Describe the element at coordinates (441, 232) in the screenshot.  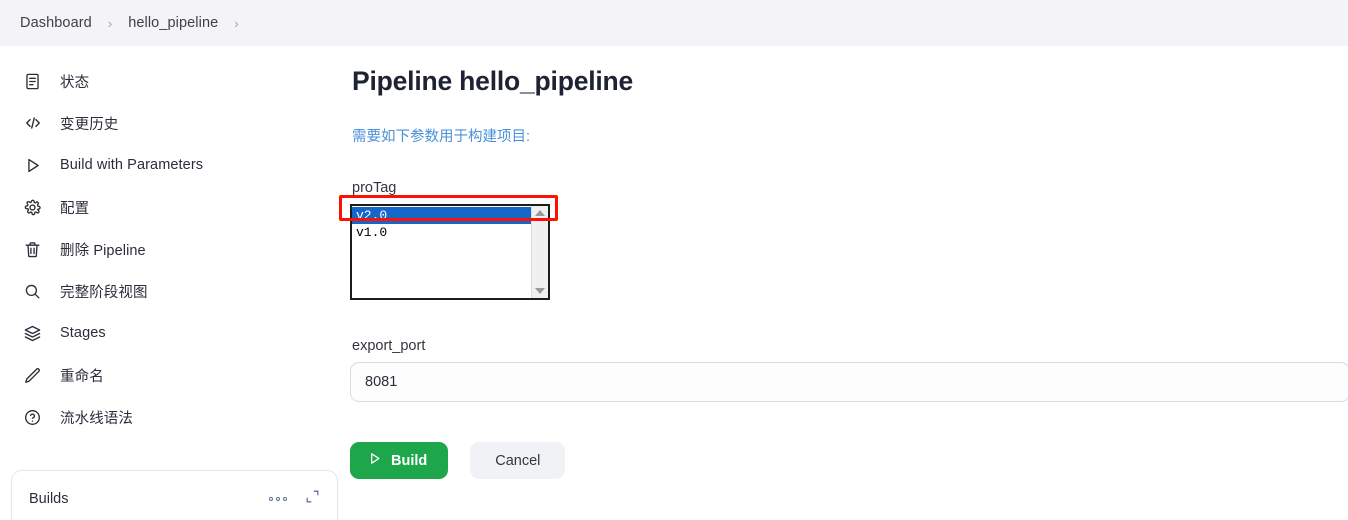
I see `protag-option-v1-0: v1.0` at that location.